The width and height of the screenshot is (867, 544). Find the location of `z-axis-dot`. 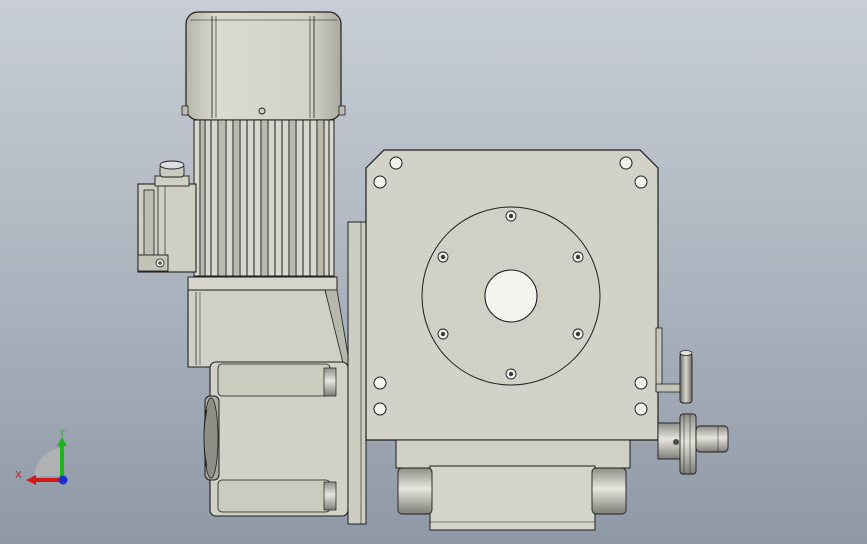

z-axis-dot is located at coordinates (63, 480).